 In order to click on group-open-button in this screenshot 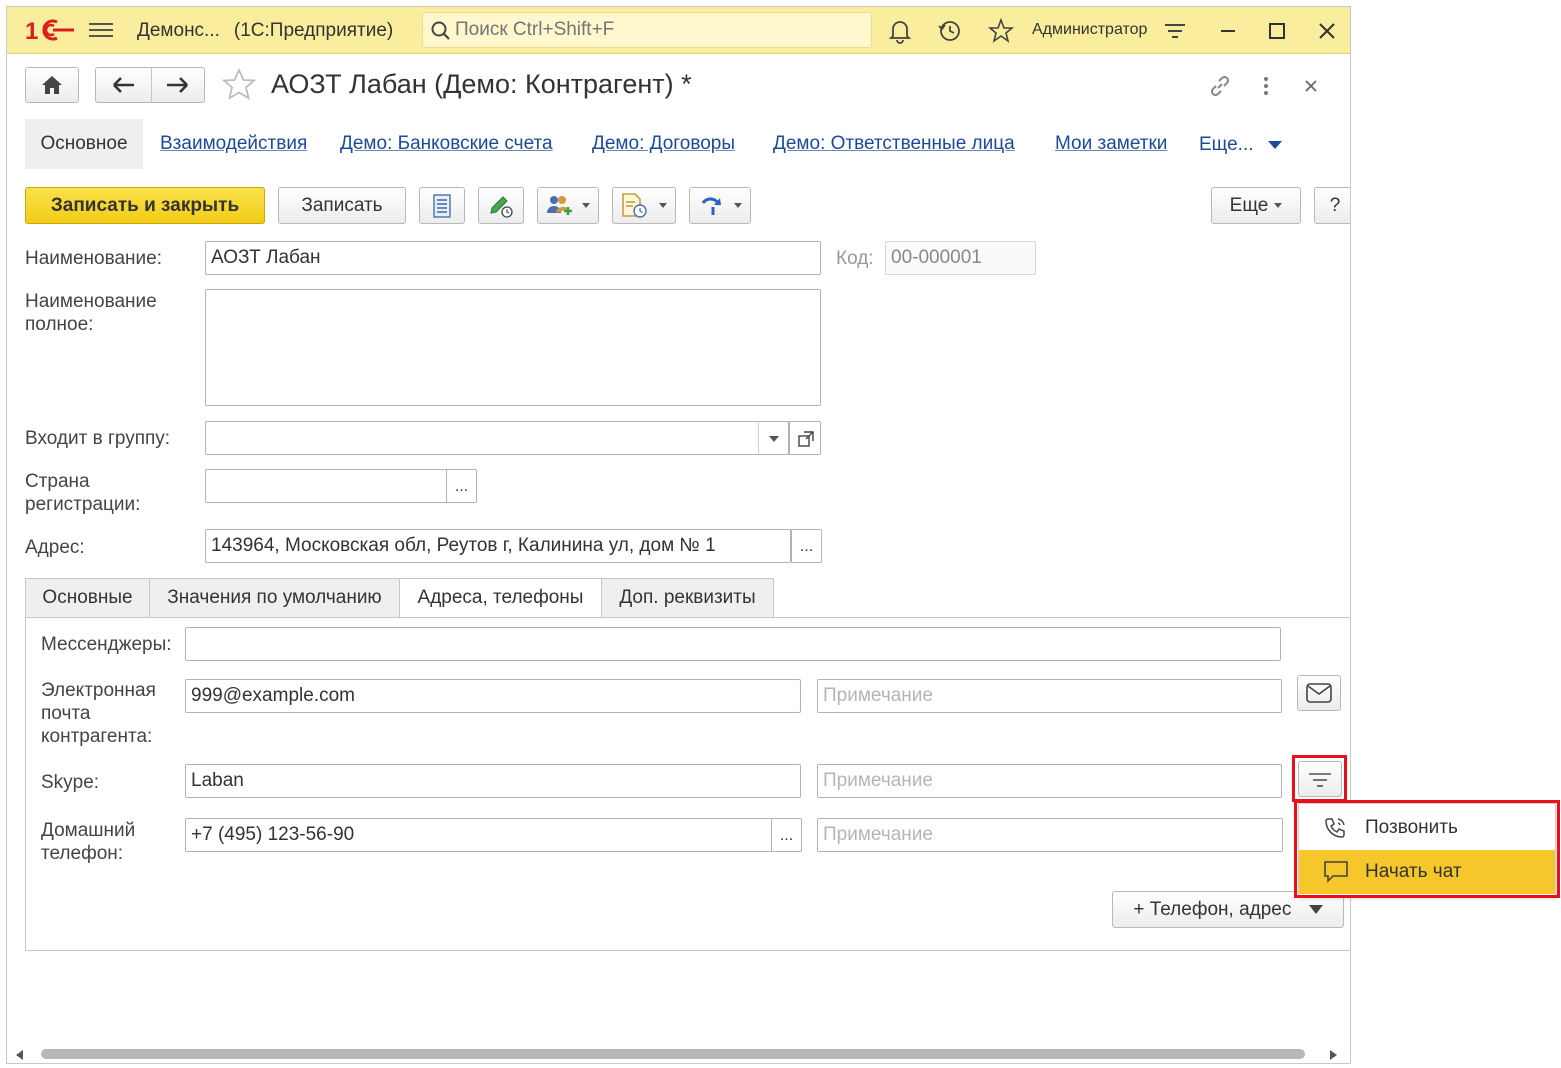, I will do `click(805, 438)`.